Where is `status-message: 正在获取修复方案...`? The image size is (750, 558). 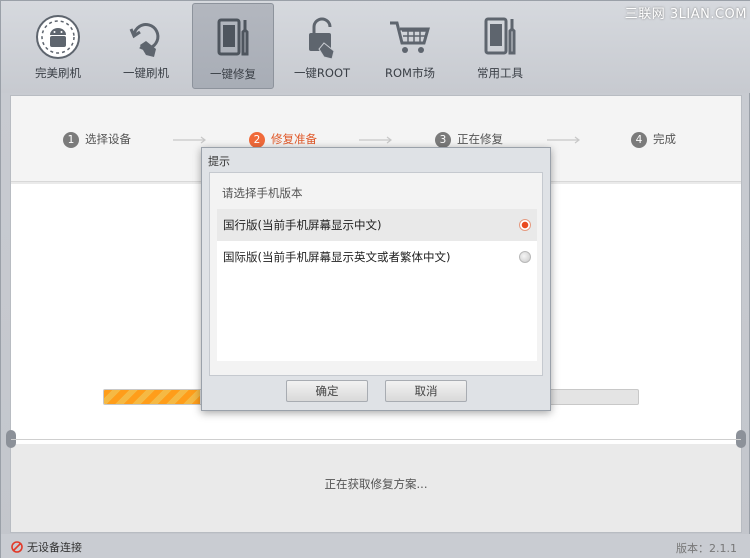
status-message: 正在获取修复方案... is located at coordinates (376, 484).